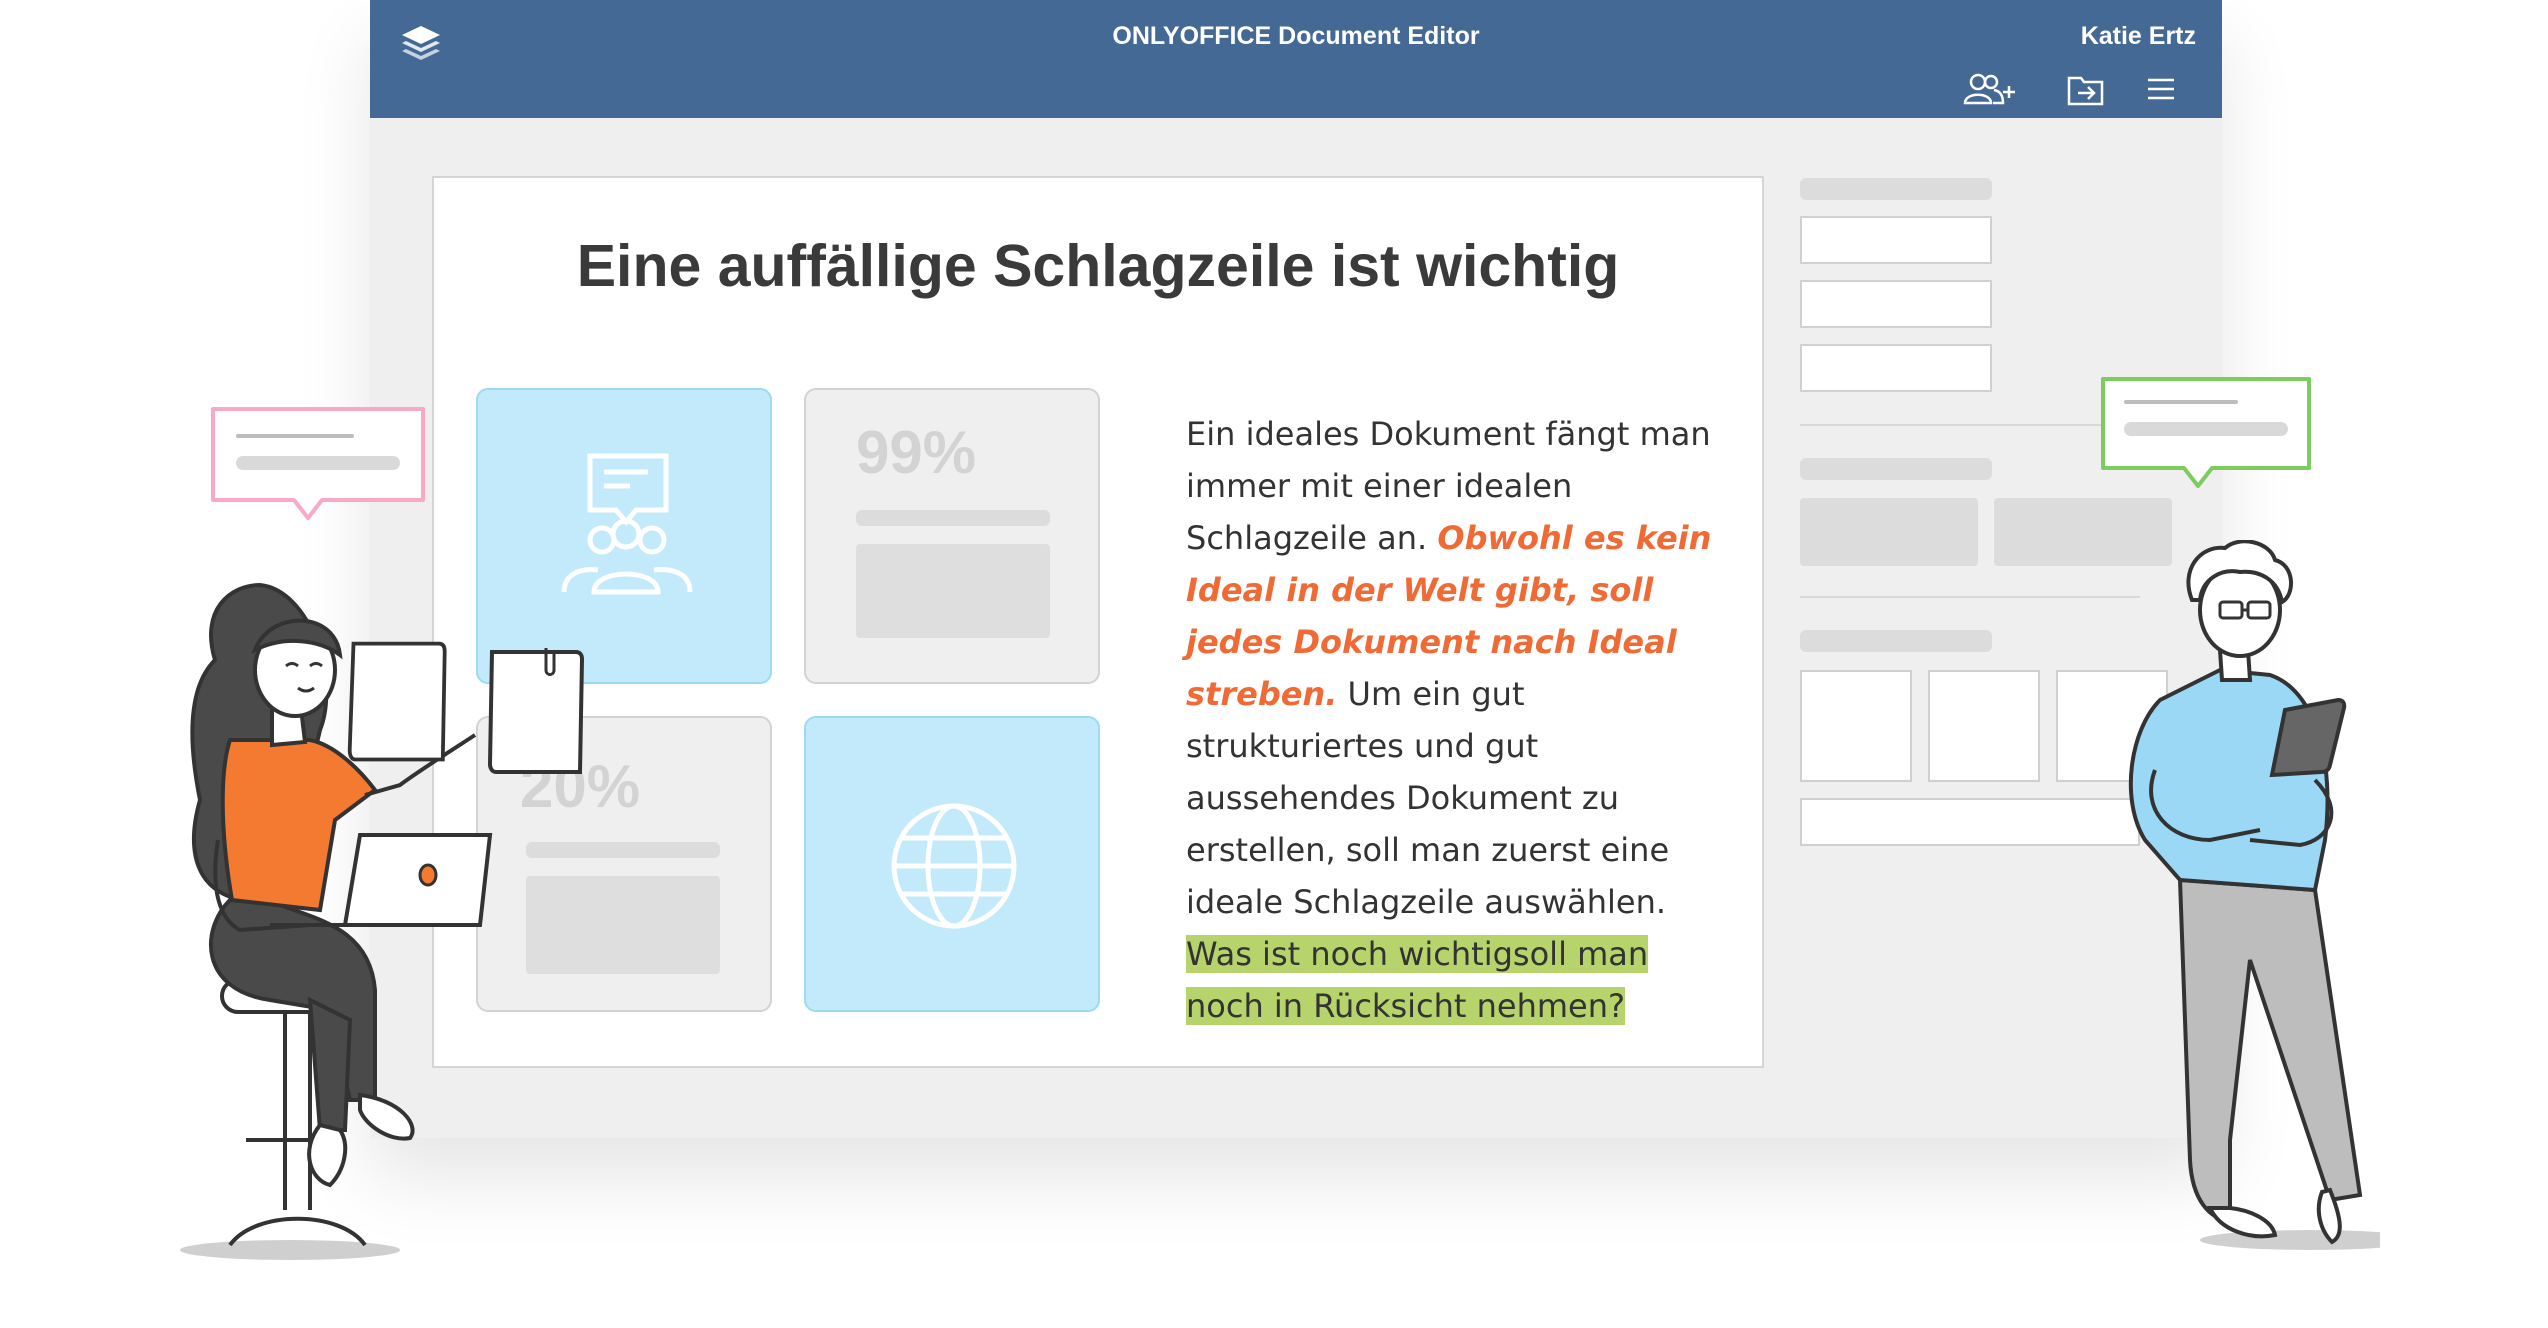 The height and width of the screenshot is (1328, 2548). I want to click on tile-chat-group, so click(624, 536).